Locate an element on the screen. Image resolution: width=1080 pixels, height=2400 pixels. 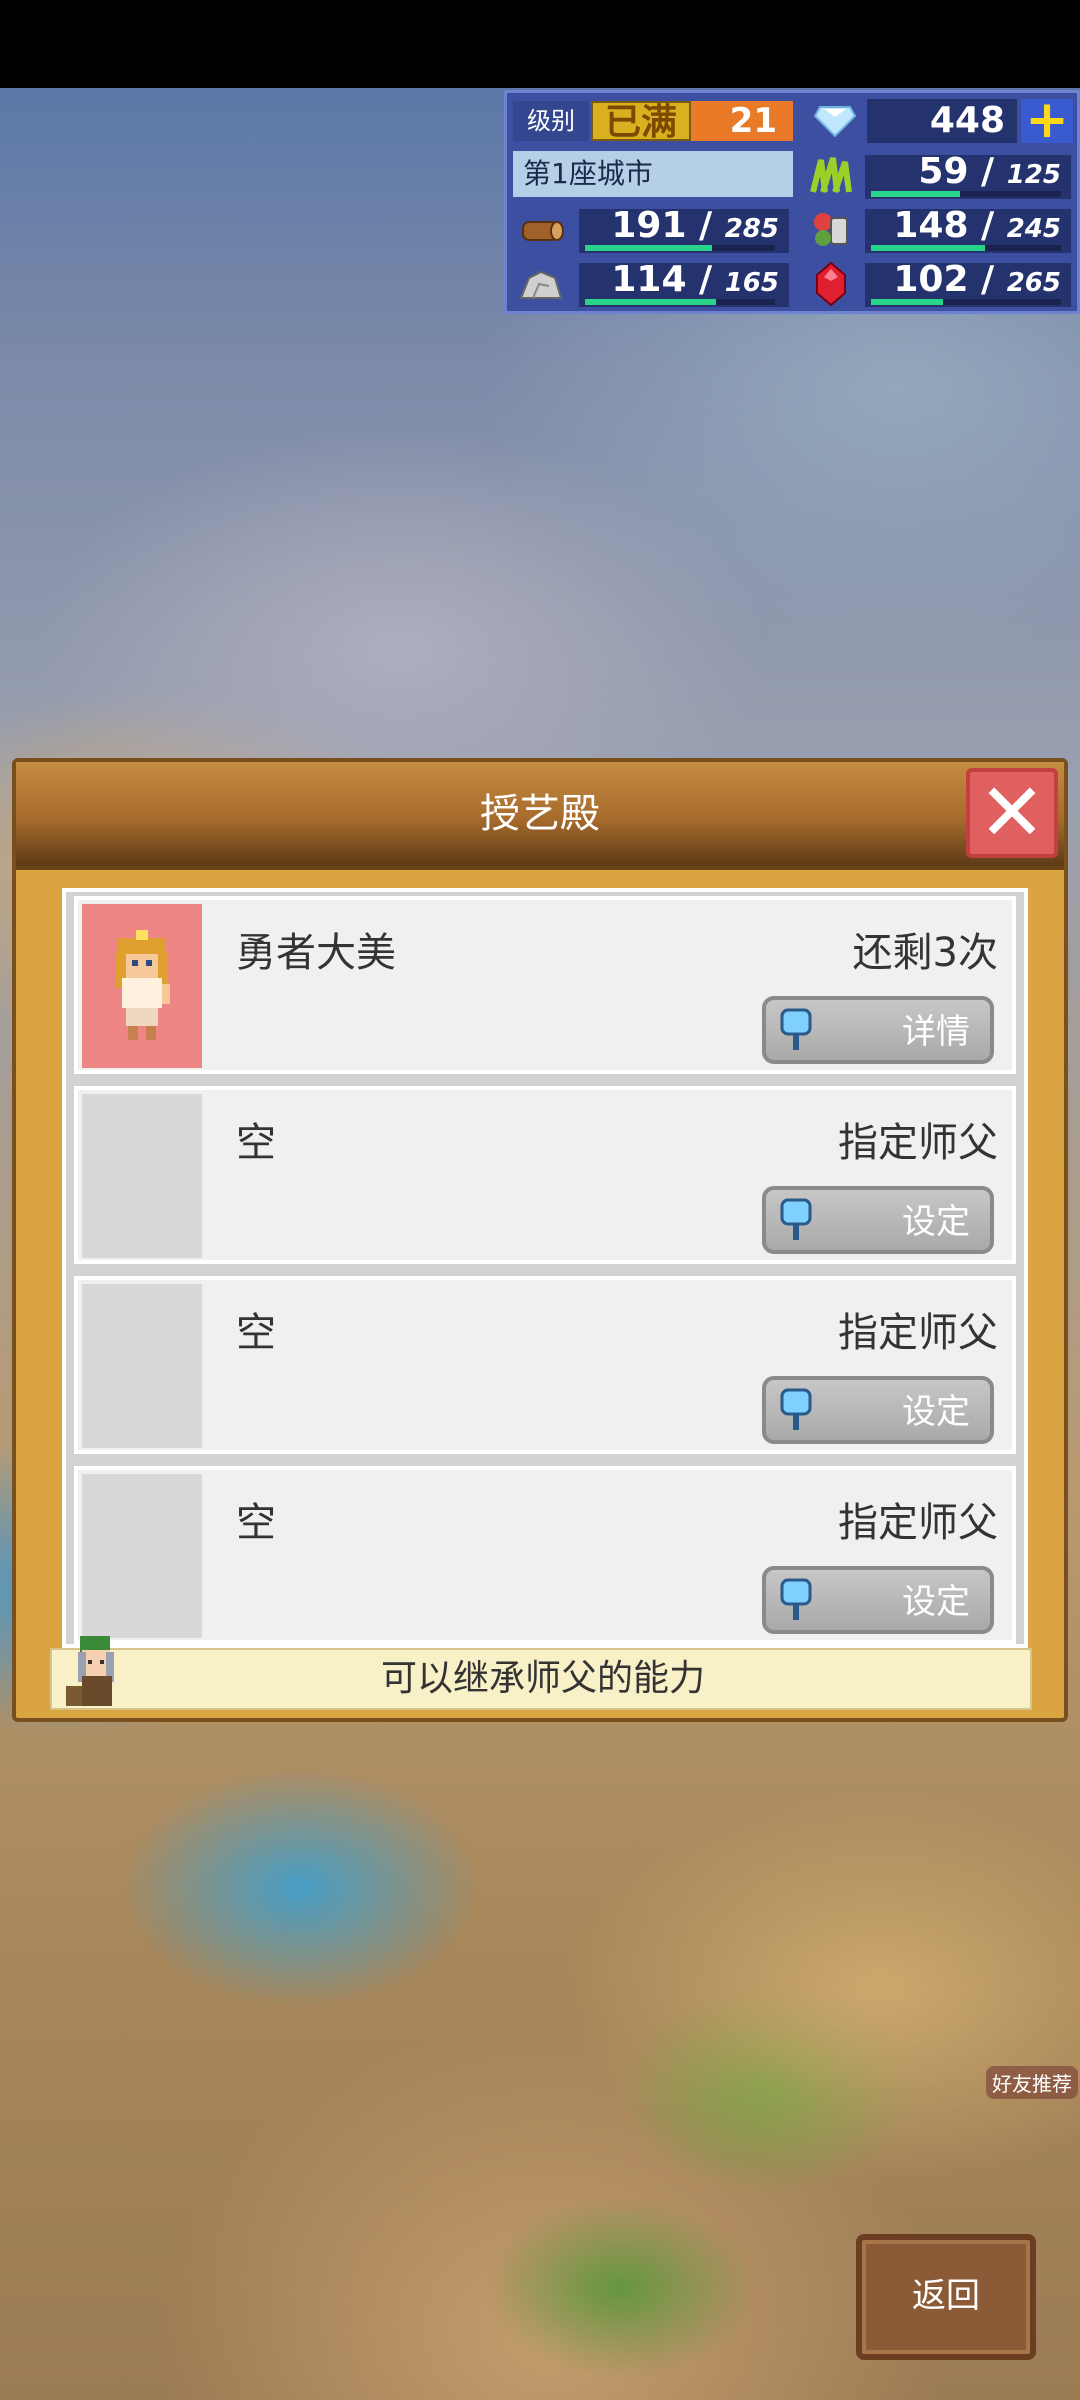
hint-bar: 可以继承师父的能力 is located at coordinates (541, 1673).